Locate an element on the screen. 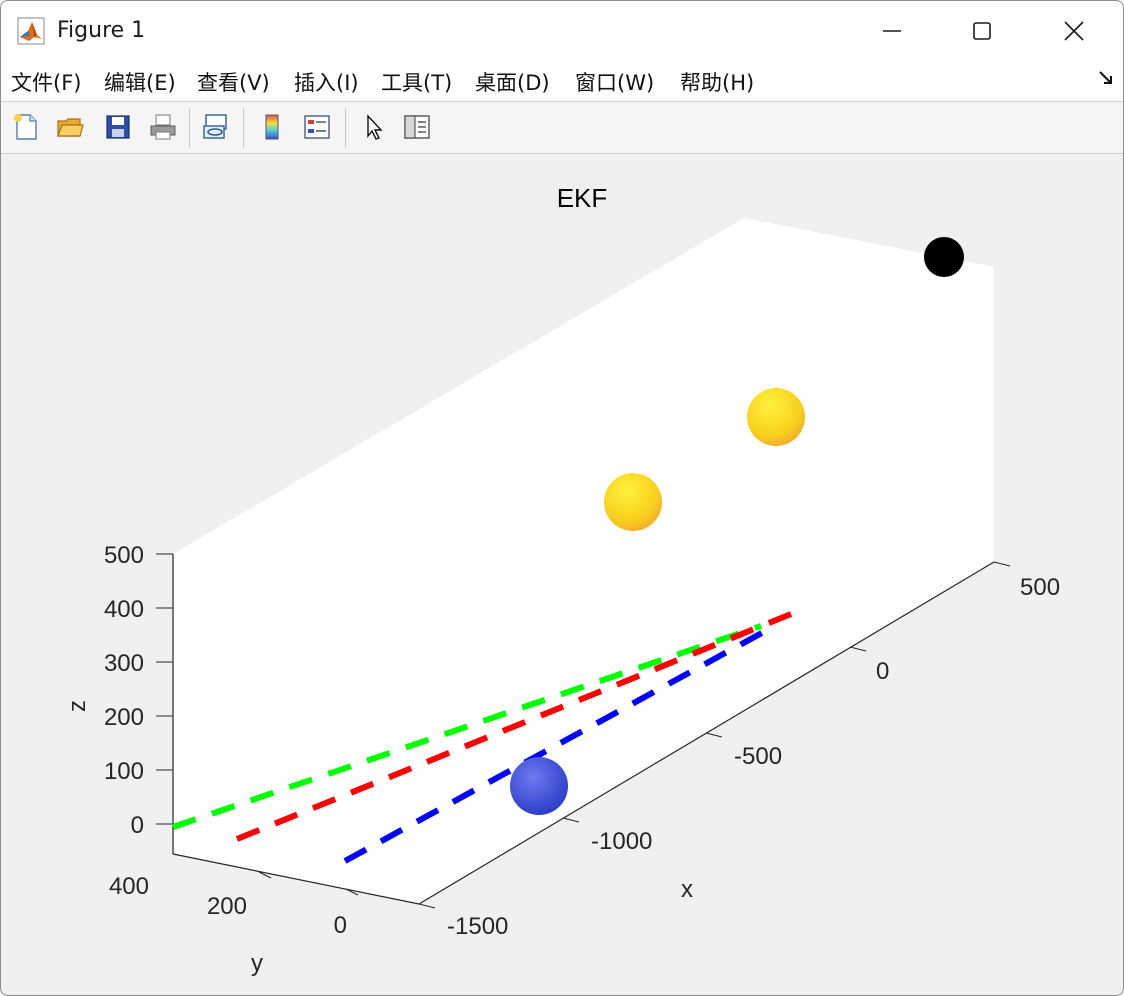 Image resolution: width=1124 pixels, height=996 pixels. y-tick-label: 0 is located at coordinates (340, 925).